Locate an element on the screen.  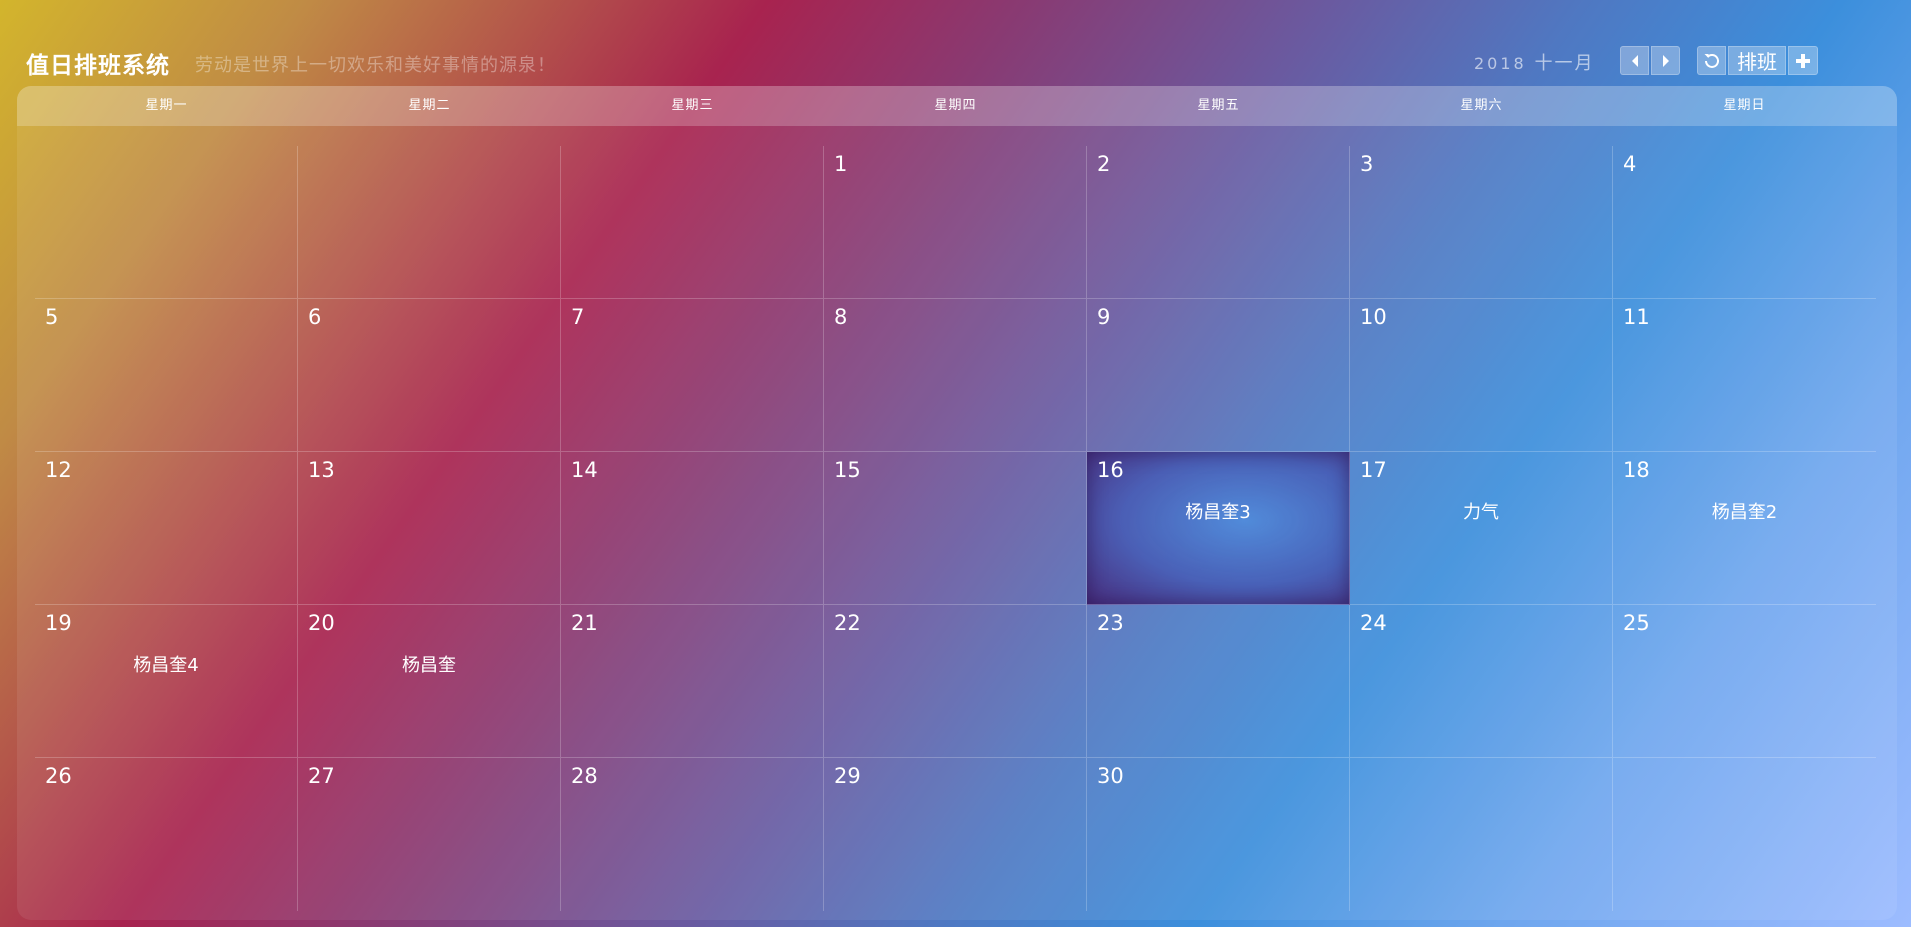
plus-icon is located at coordinates (1803, 60).